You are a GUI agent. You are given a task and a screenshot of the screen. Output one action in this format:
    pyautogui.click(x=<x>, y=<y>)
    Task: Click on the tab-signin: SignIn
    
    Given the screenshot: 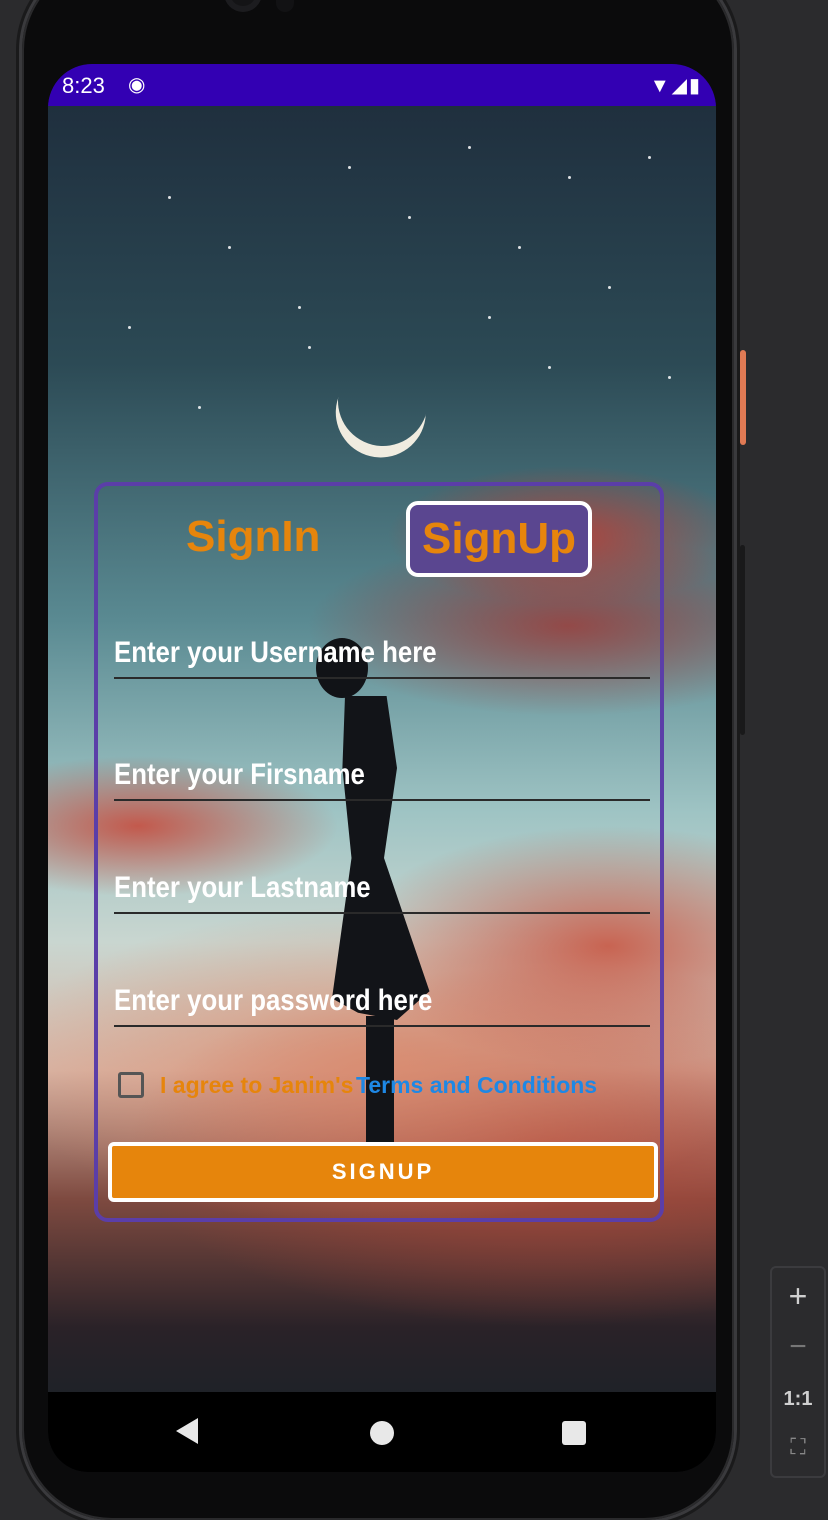 What is the action you would take?
    pyautogui.click(x=253, y=537)
    